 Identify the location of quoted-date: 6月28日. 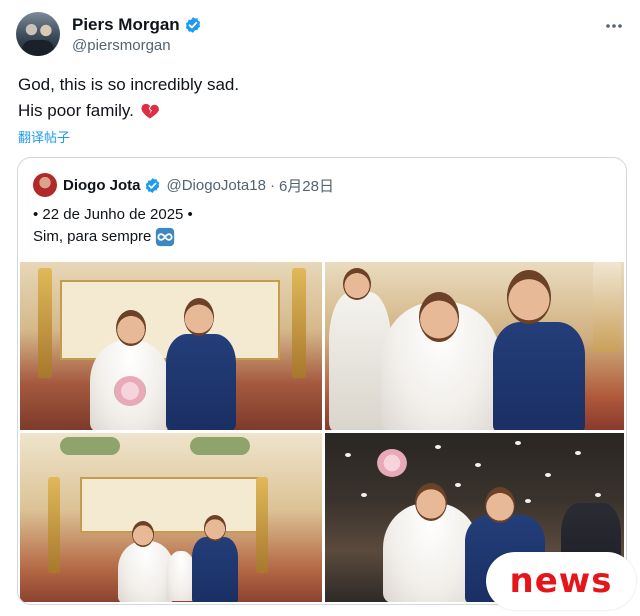
(306, 185).